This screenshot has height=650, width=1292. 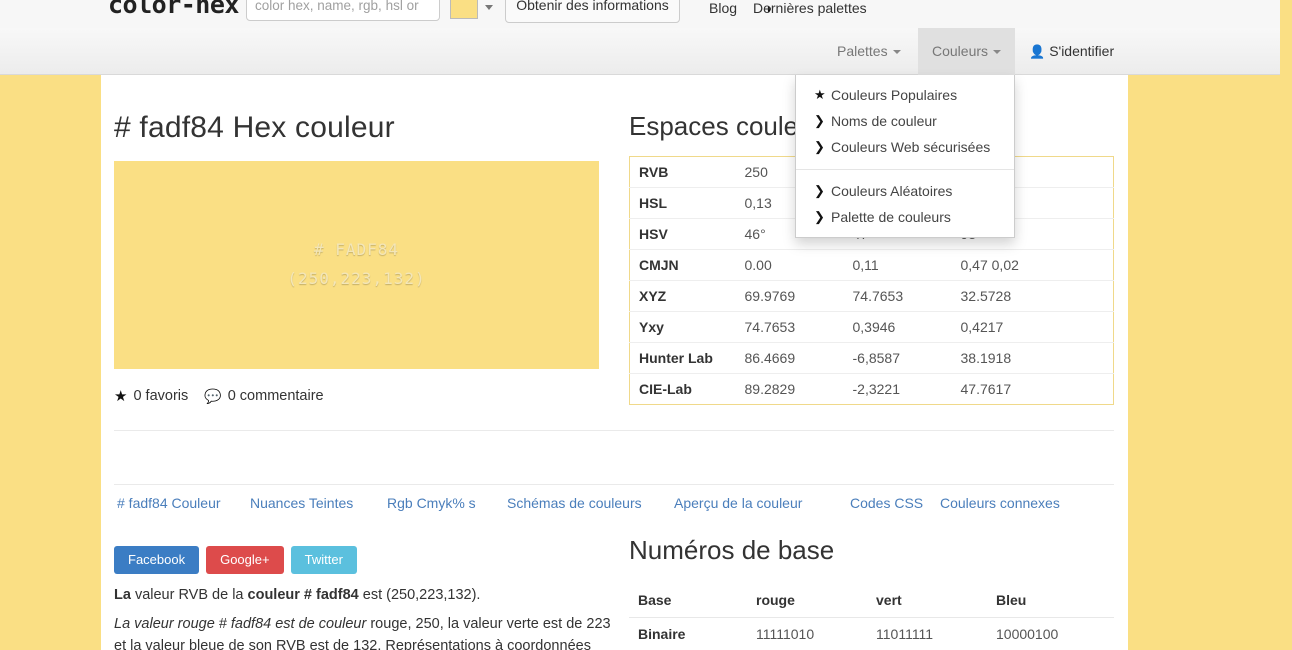 What do you see at coordinates (1050, 633) in the screenshot?
I see `base-value: 10000100` at bounding box center [1050, 633].